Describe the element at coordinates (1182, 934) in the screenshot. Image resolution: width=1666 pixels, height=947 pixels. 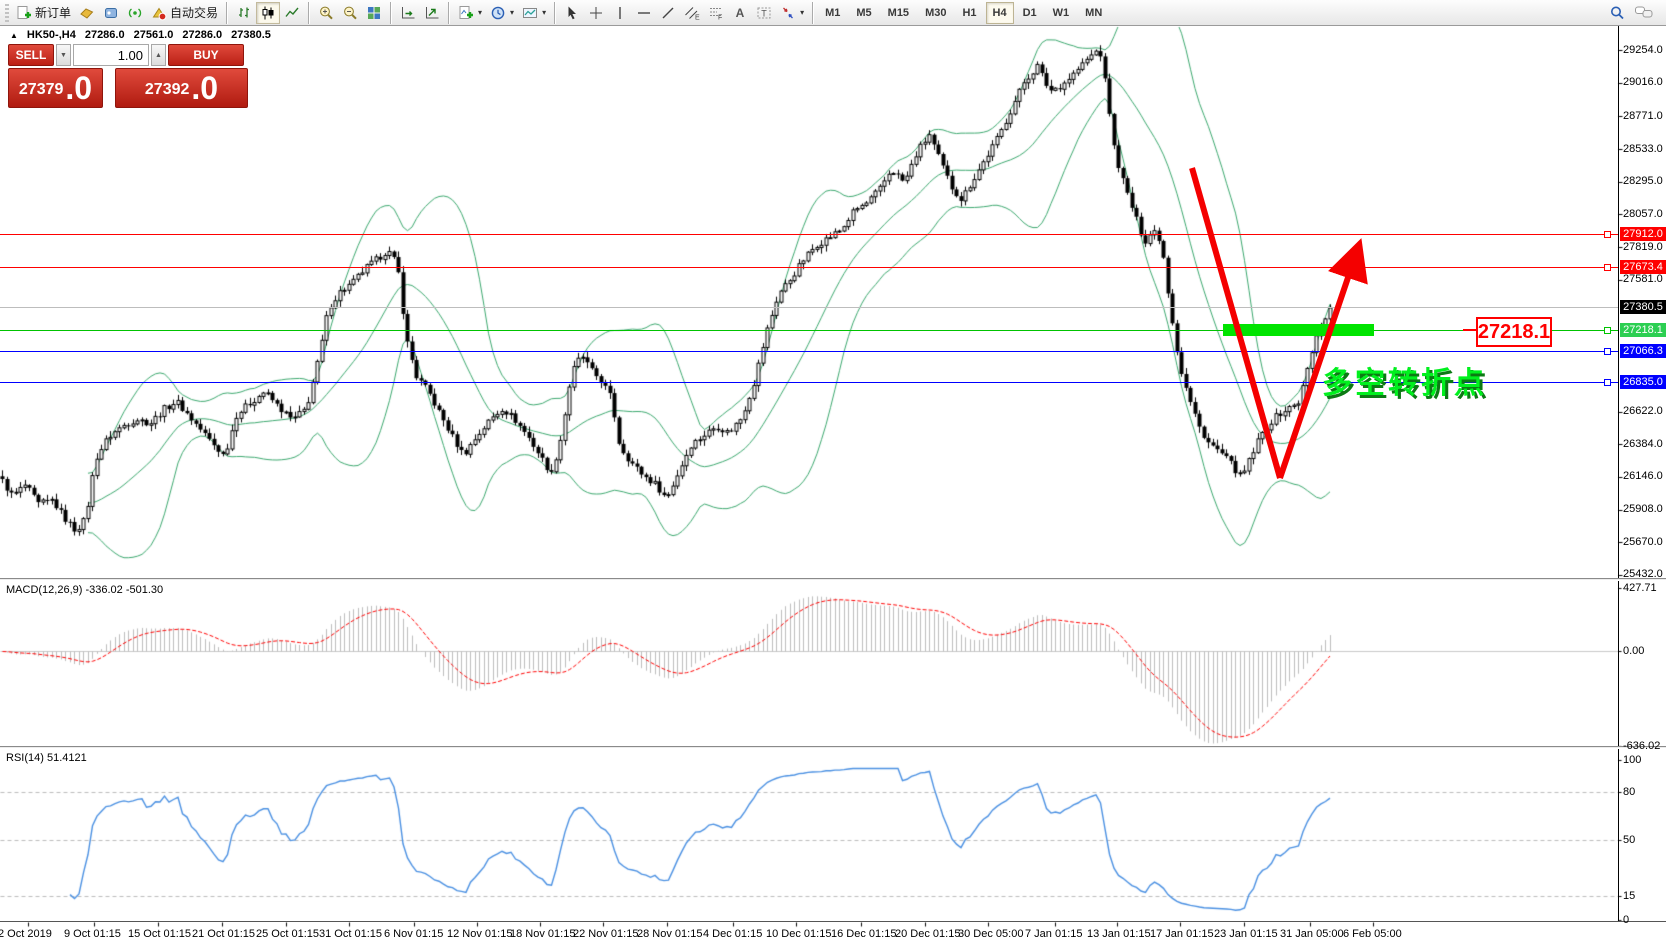
I see `time-axis-label: 17 Jan 01:15` at that location.